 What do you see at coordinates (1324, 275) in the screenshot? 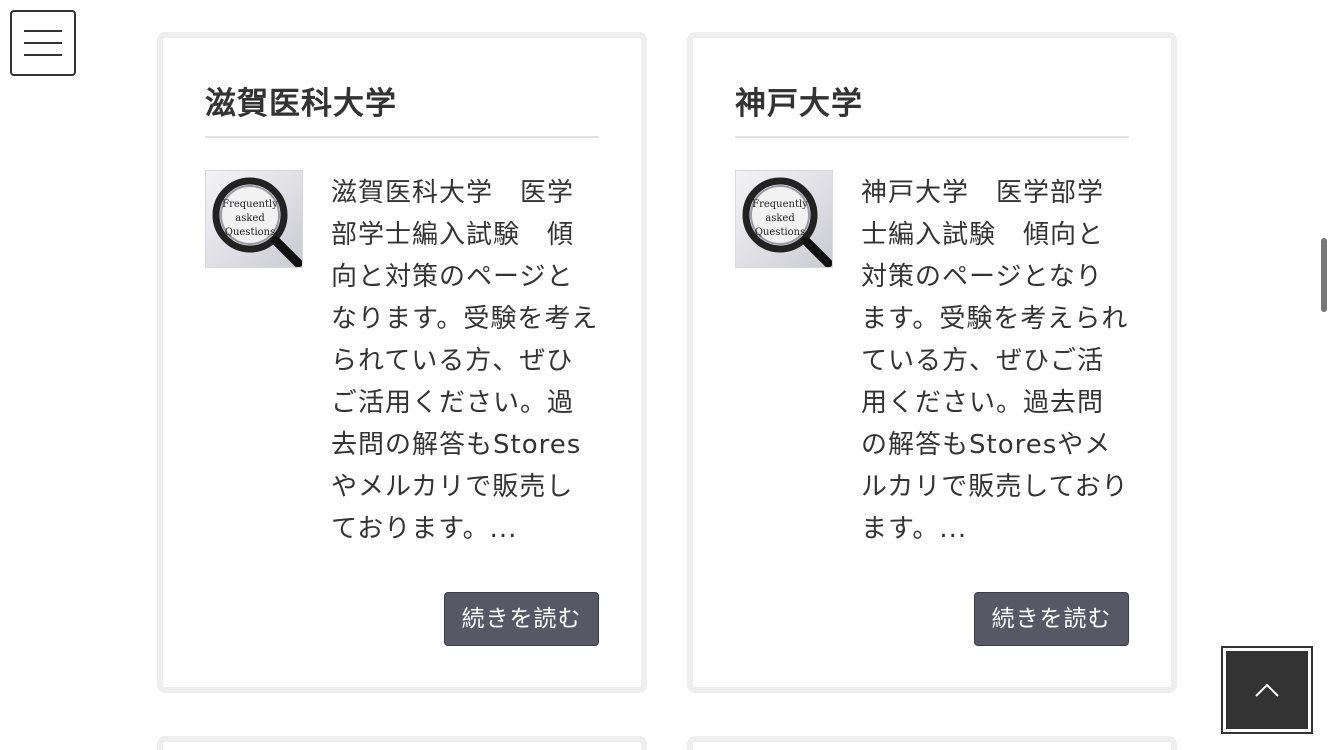
I see `scrollbar-thumb` at bounding box center [1324, 275].